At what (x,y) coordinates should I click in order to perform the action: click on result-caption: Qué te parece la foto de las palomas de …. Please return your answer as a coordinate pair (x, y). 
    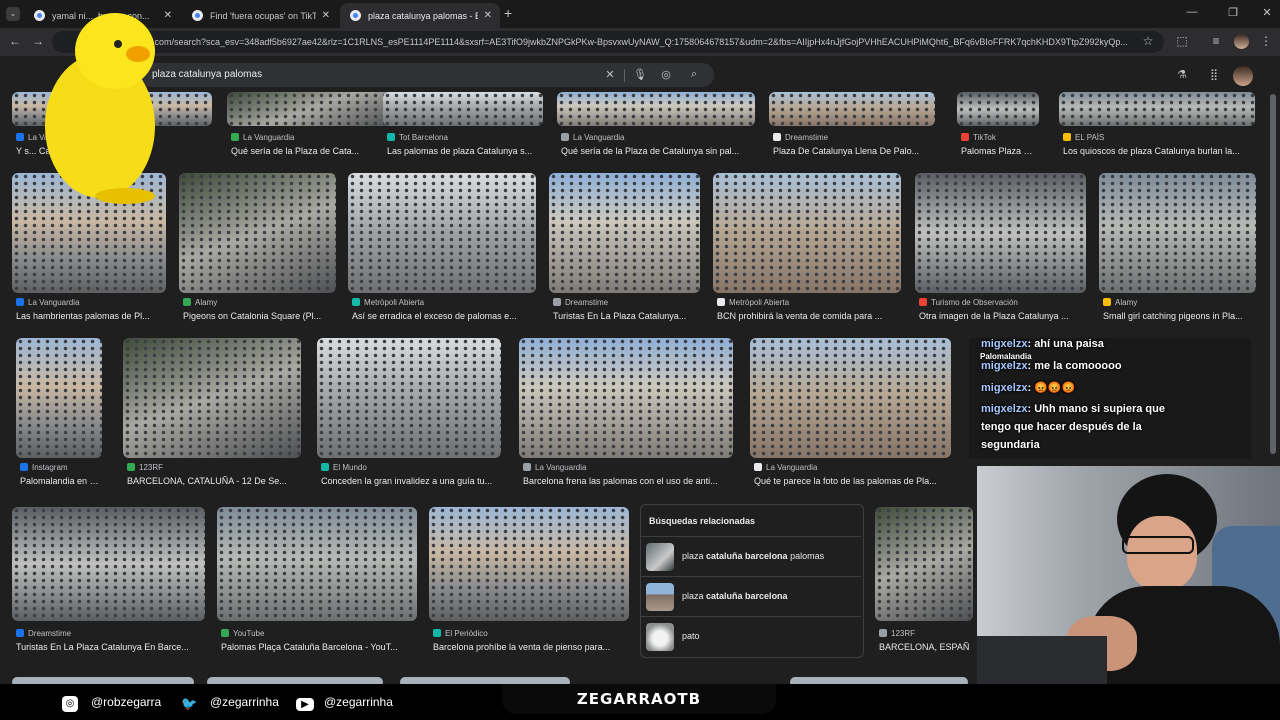
    Looking at the image, I should click on (852, 481).